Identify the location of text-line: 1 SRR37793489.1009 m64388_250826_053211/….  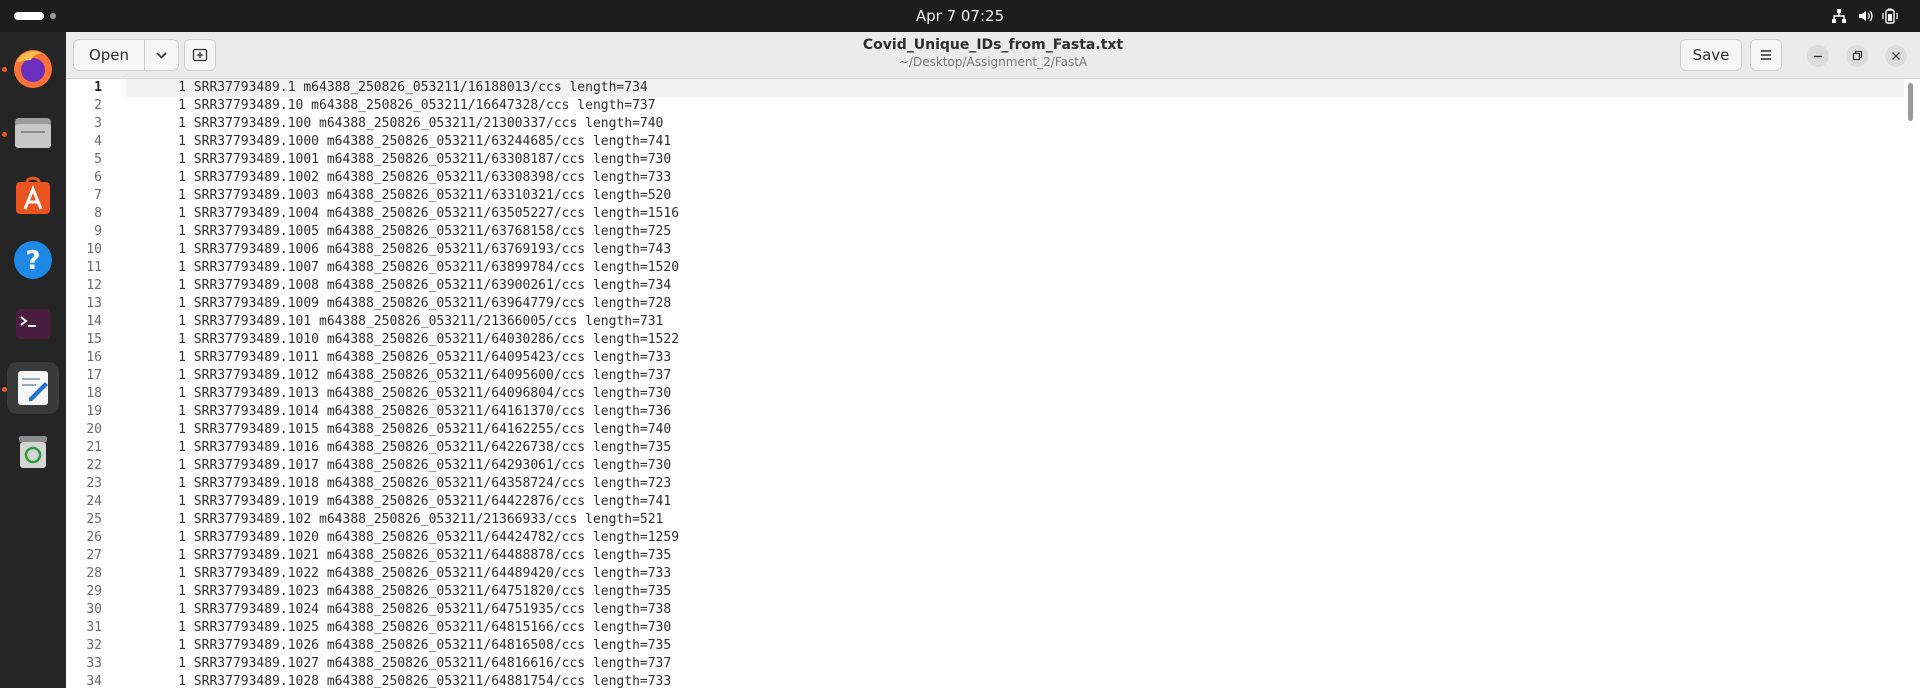
(405, 304).